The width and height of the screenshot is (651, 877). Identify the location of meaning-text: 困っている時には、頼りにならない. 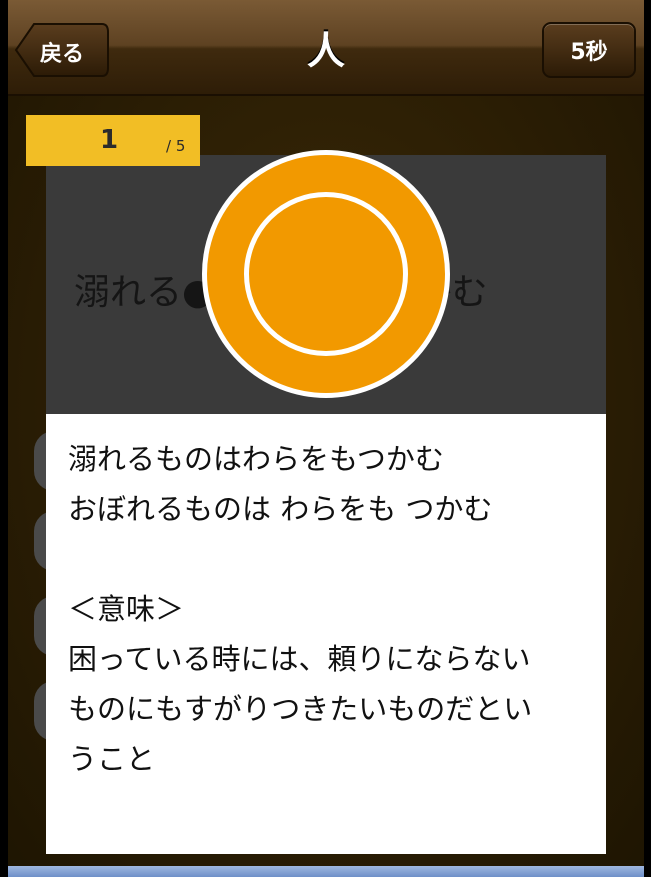
(299, 659).